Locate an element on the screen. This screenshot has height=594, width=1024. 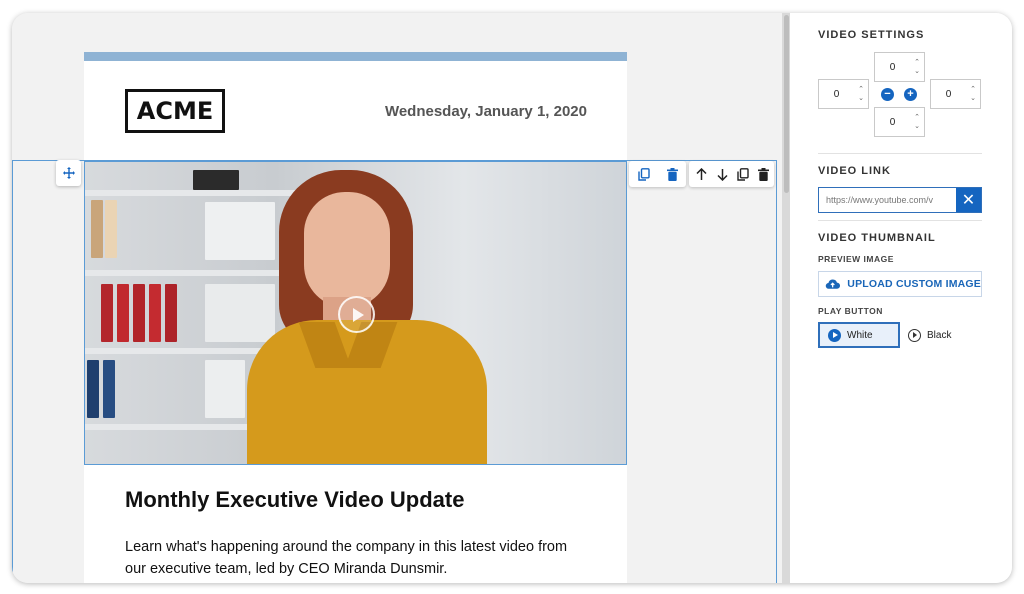
preview-image-label: PREVIEW IMAGE is located at coordinates (856, 259).